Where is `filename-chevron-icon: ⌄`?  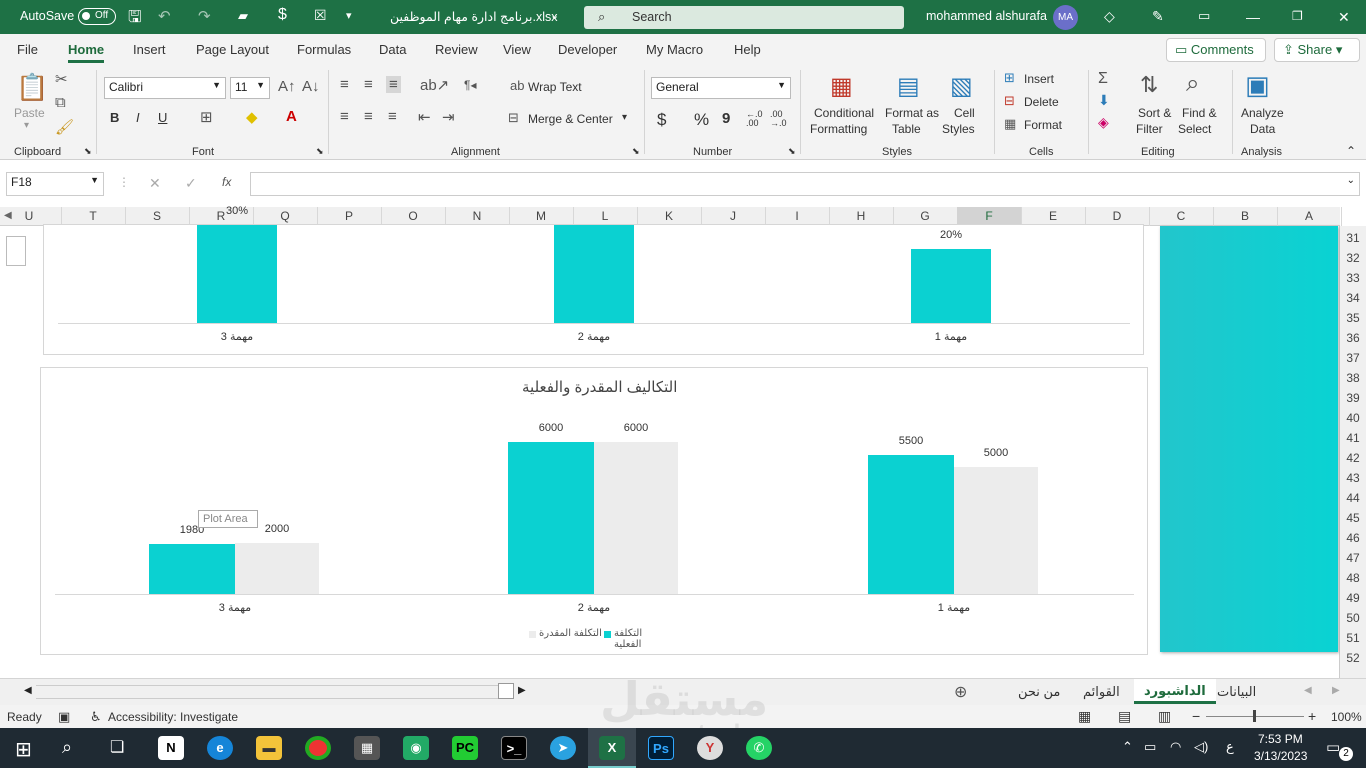
filename-chevron-icon: ⌄ is located at coordinates (554, 15).